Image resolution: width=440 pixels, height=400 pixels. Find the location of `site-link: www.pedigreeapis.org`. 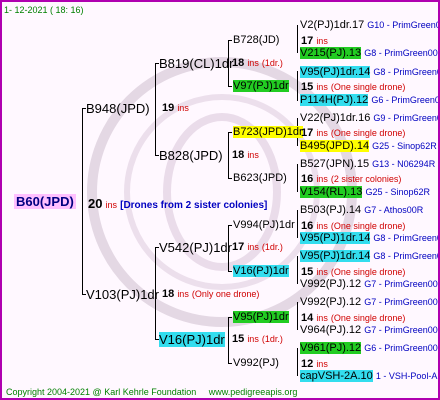

site-link: www.pedigreeapis.org is located at coordinates (253, 392).